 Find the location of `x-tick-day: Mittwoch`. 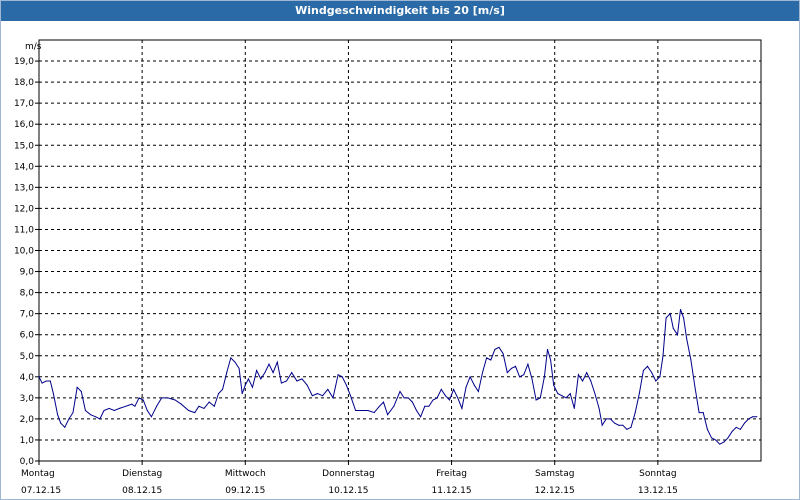

x-tick-day: Mittwoch is located at coordinates (245, 474).